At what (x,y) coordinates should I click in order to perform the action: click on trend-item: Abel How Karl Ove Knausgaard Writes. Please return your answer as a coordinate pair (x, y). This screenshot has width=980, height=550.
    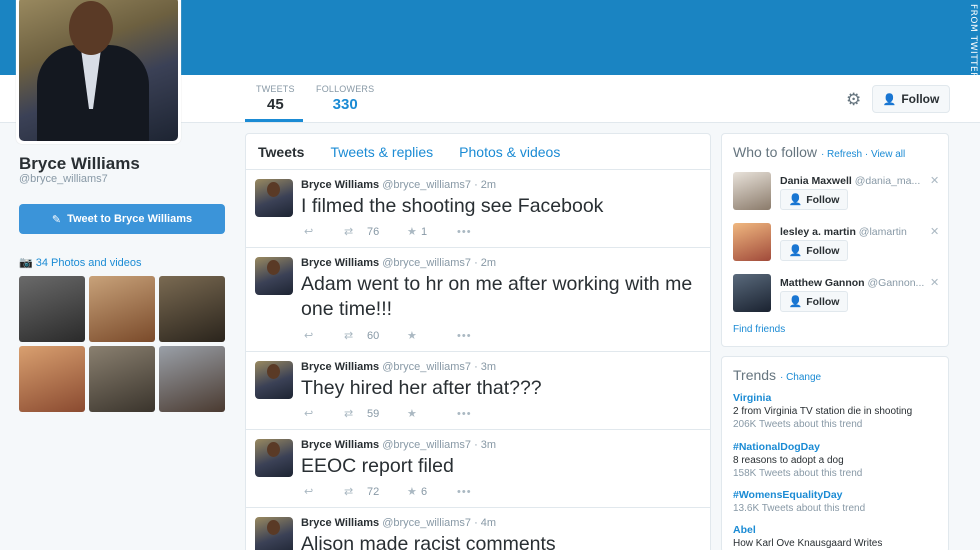
    Looking at the image, I should click on (838, 537).